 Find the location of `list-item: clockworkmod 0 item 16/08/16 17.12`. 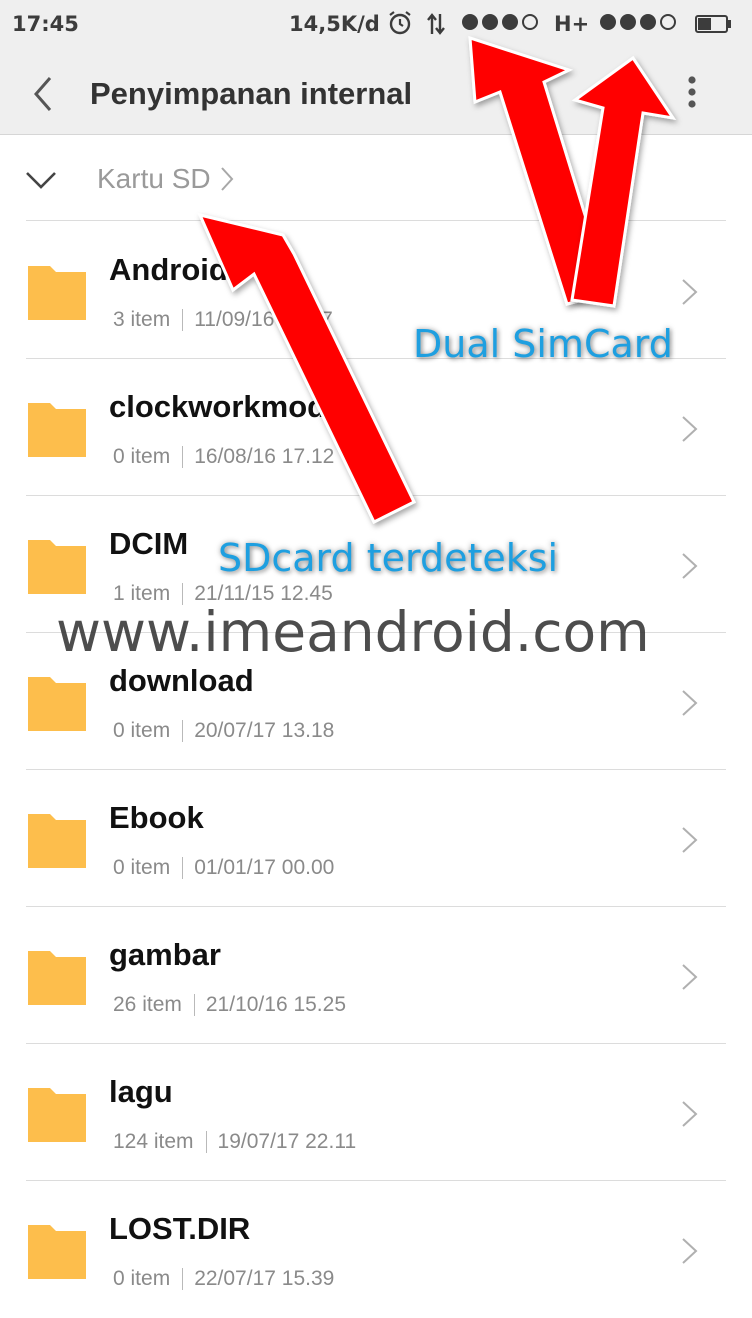

list-item: clockworkmod 0 item 16/08/16 17.12 is located at coordinates (376, 427).